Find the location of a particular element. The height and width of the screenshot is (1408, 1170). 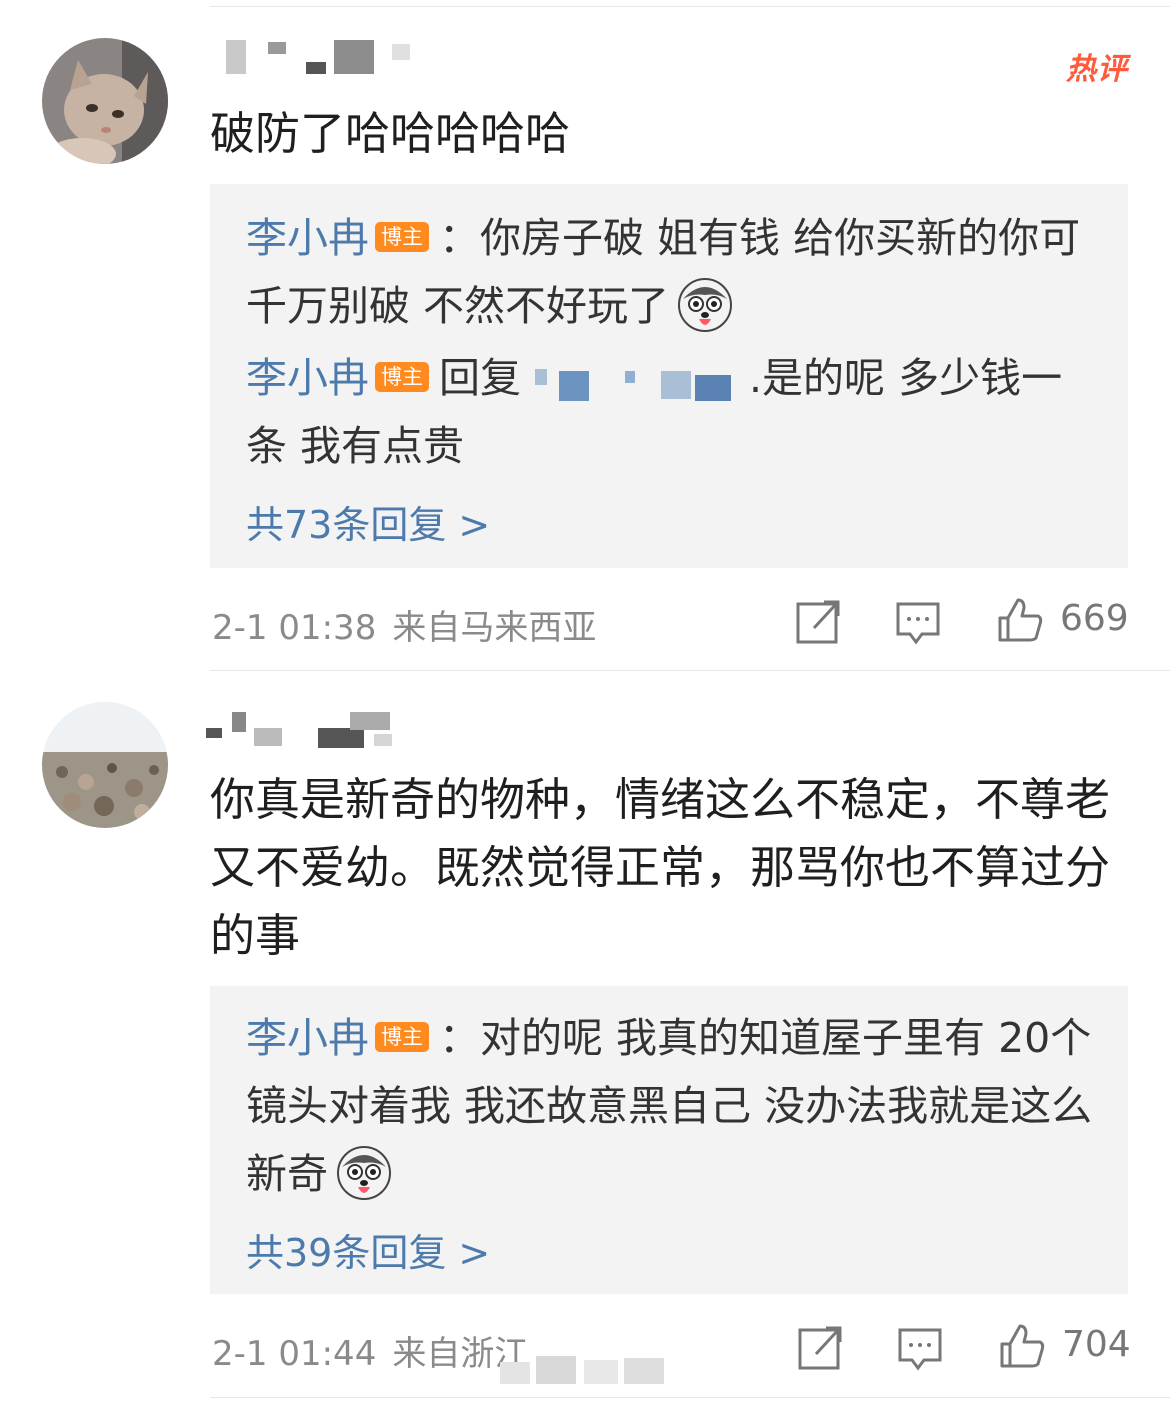

reply-prefix: 回复 is located at coordinates (480, 378).